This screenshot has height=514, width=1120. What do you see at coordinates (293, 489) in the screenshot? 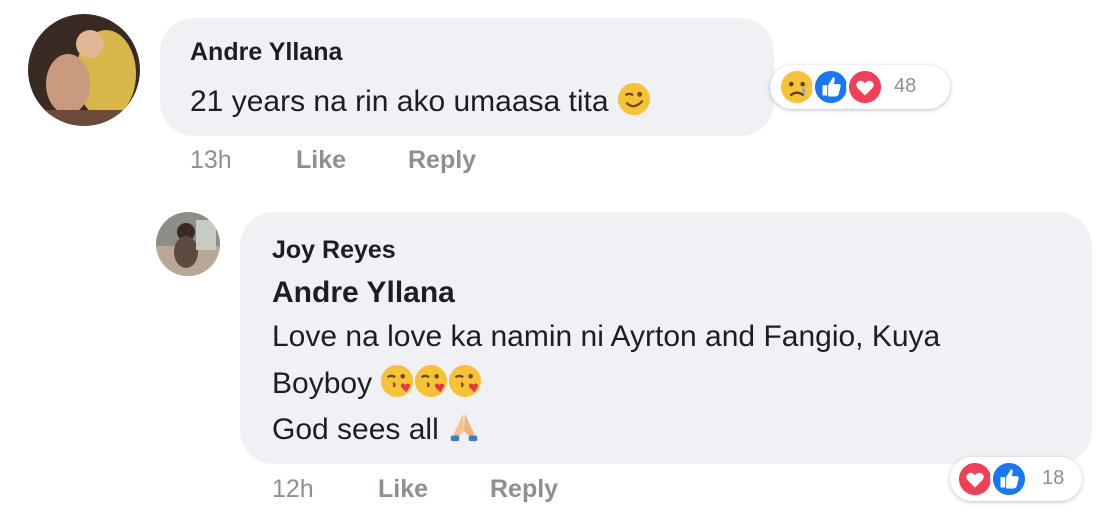
I see `reply-timestamp: 12h` at bounding box center [293, 489].